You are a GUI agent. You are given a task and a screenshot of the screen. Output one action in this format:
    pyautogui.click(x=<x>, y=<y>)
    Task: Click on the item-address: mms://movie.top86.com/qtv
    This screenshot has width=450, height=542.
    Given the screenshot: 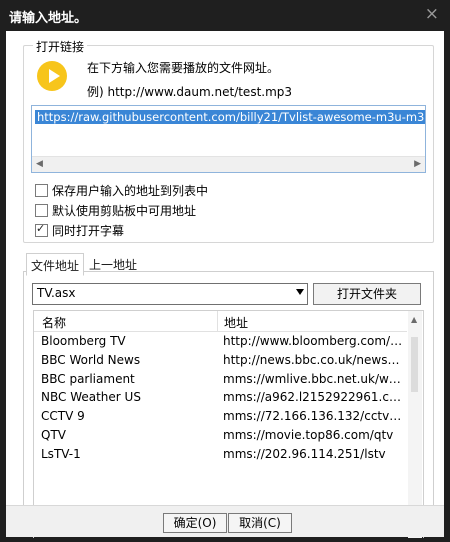 What is the action you would take?
    pyautogui.click(x=308, y=434)
    